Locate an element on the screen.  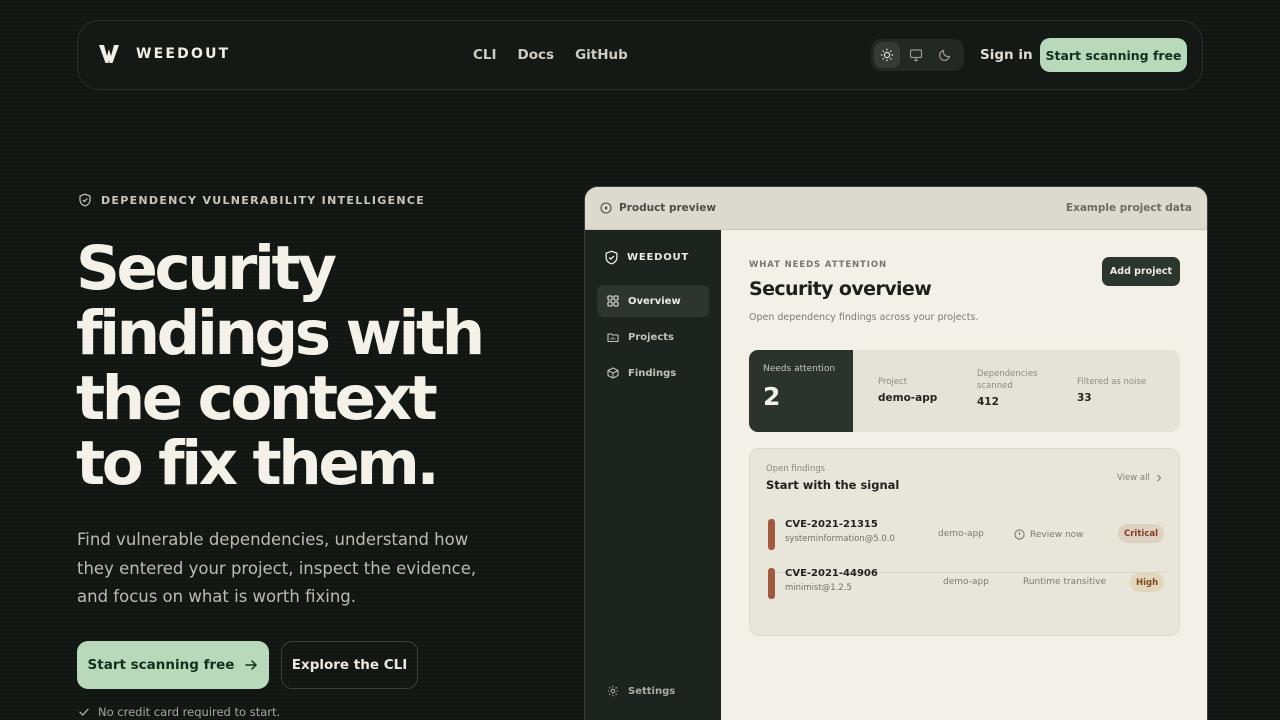
headline-line: to fix them. is located at coordinates (258, 463).